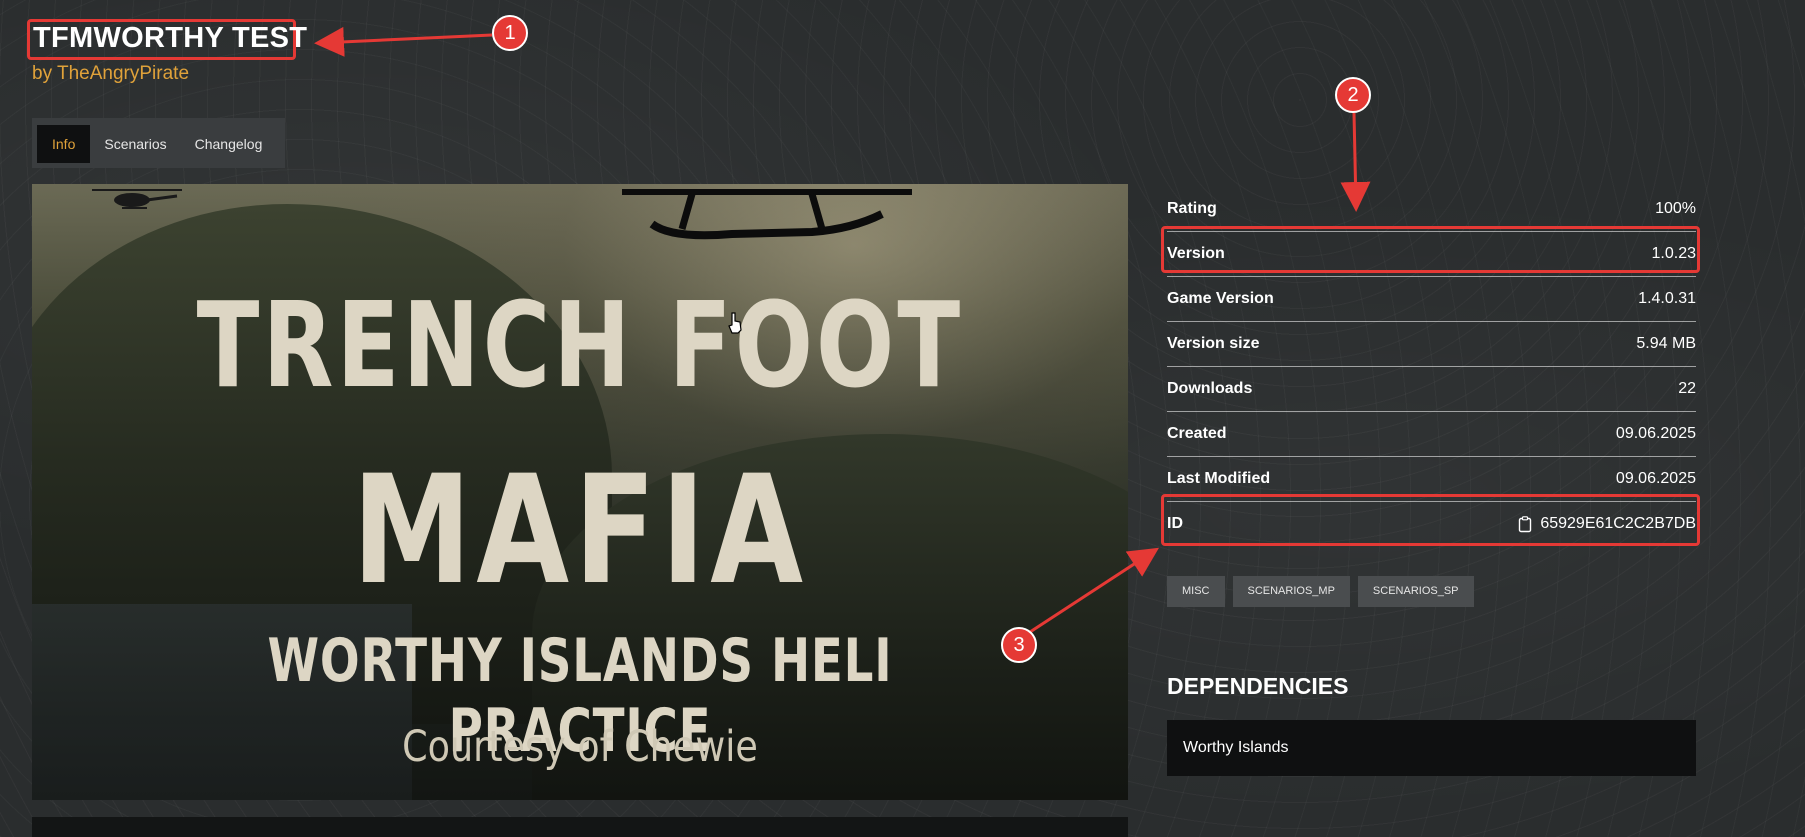  What do you see at coordinates (1353, 95) in the screenshot?
I see `annotation-badge: 2` at bounding box center [1353, 95].